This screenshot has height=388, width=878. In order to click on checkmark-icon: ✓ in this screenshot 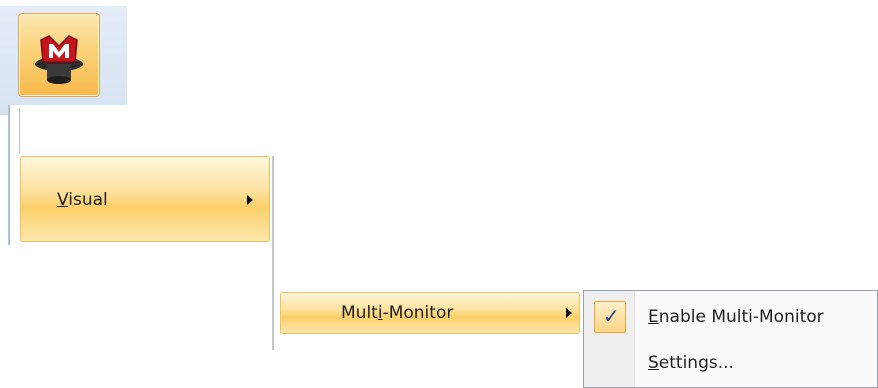, I will do `click(611, 316)`.